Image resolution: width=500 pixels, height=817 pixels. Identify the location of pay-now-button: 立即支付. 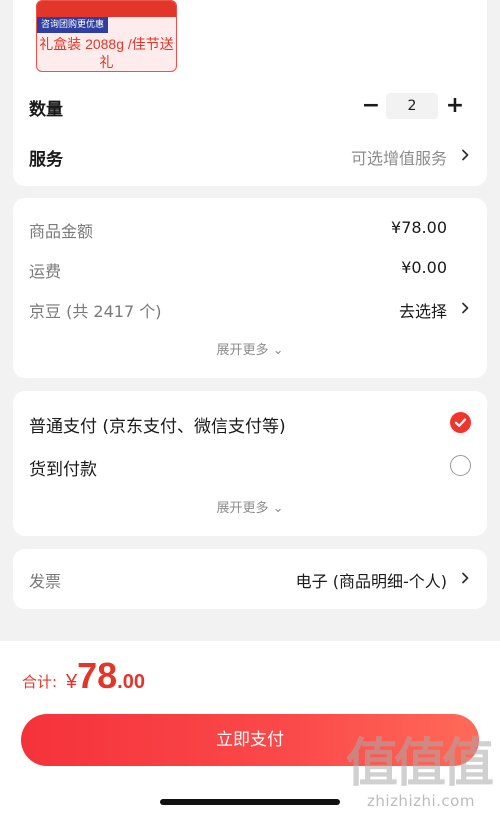
(250, 740).